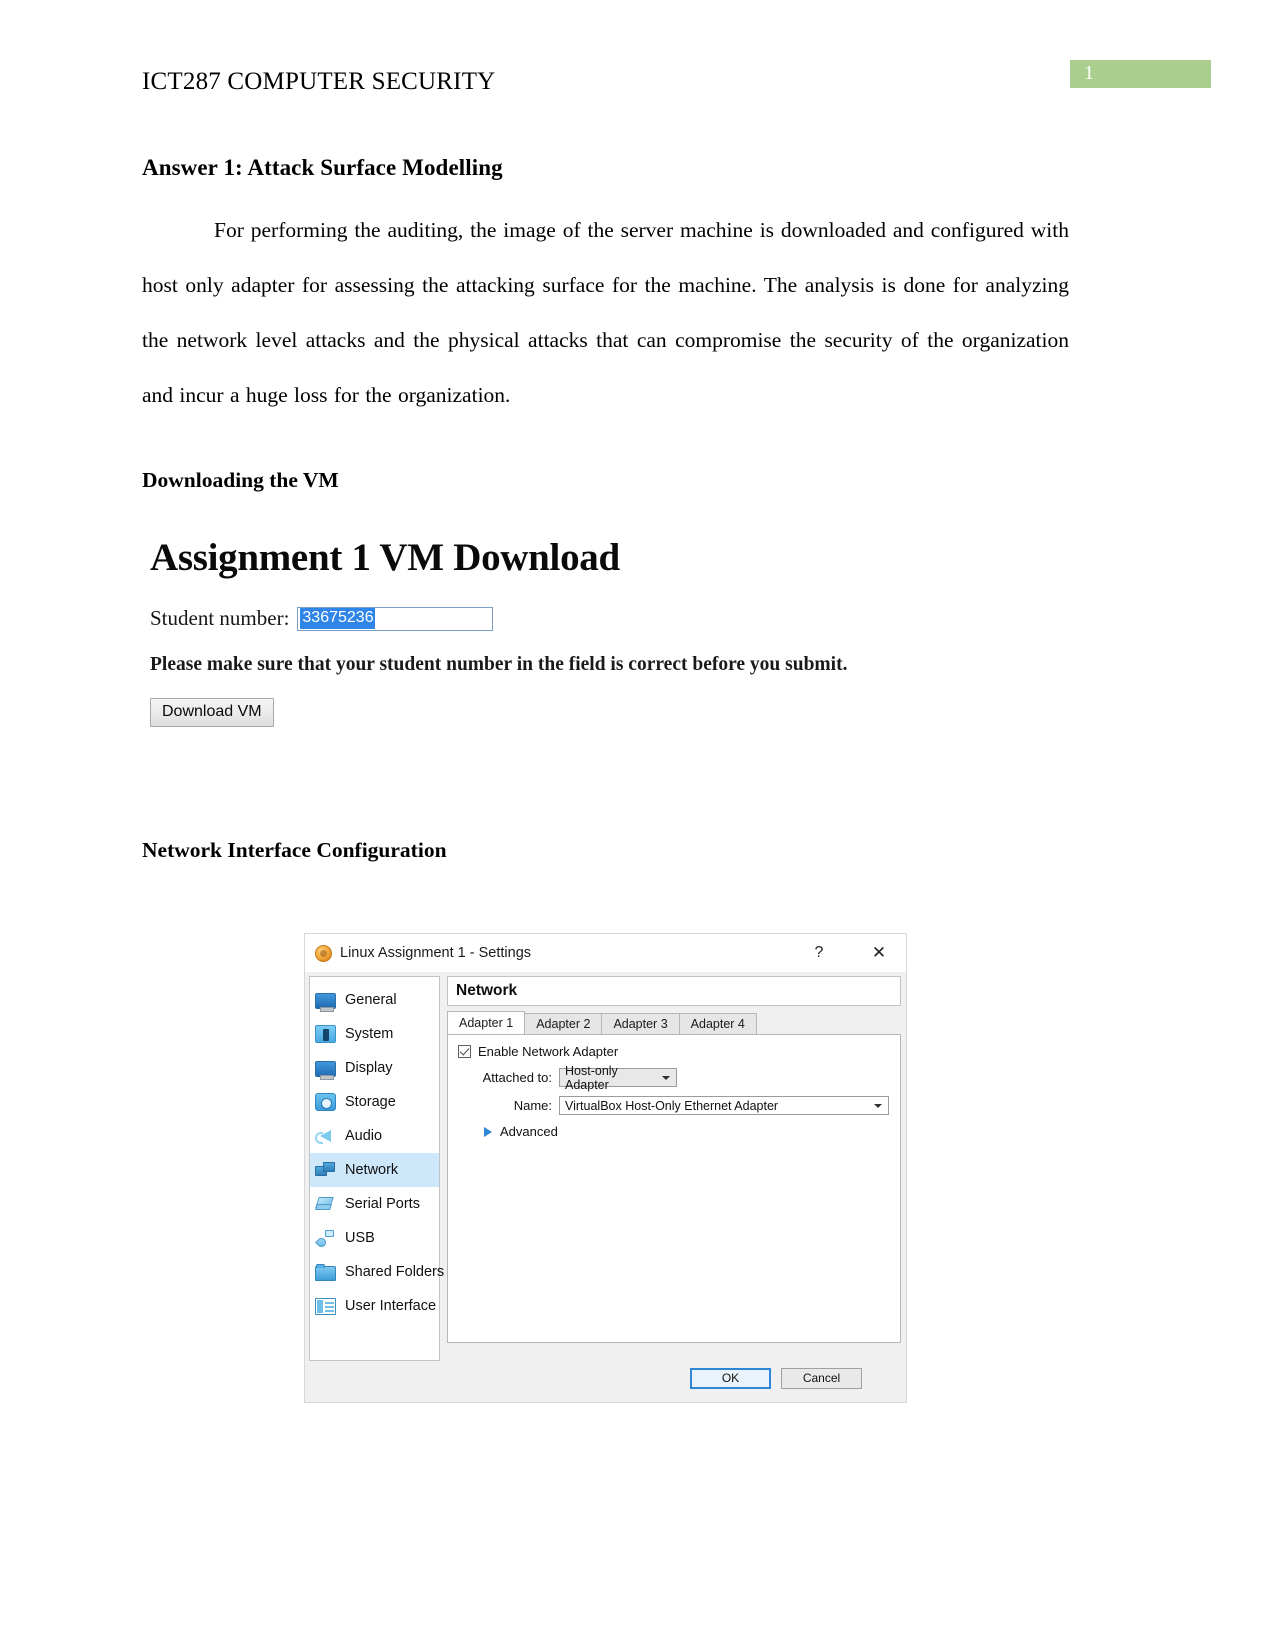 This screenshot has width=1275, height=1651. I want to click on sidebar-item-network: Network, so click(374, 1170).